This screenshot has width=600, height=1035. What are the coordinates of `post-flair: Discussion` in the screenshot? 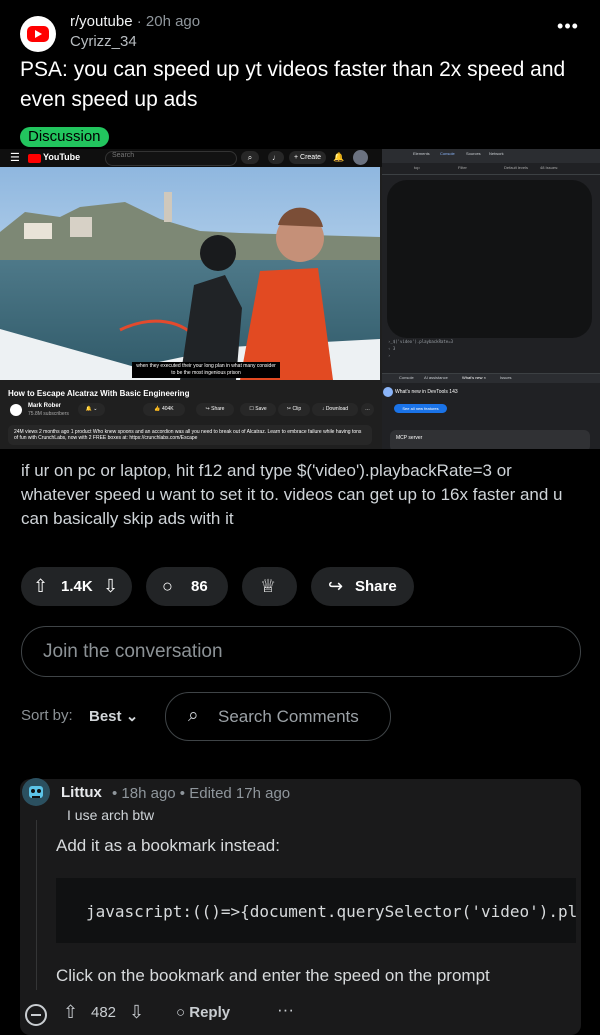 It's located at (64, 137).